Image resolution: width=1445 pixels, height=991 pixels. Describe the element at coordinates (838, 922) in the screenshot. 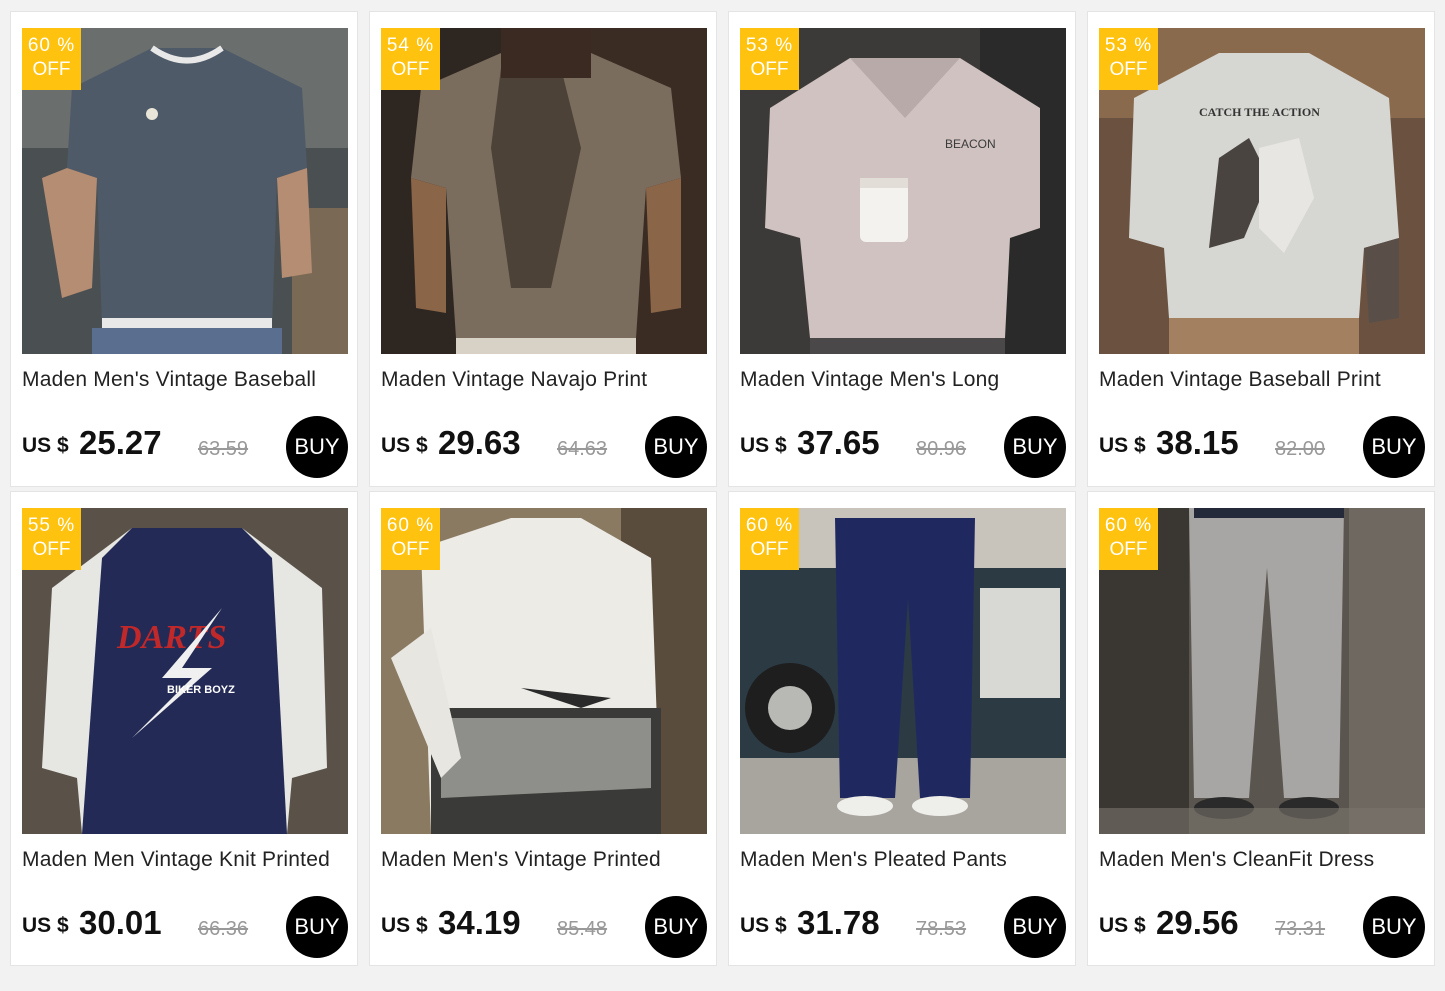

I see `sale-price: 31.78` at that location.